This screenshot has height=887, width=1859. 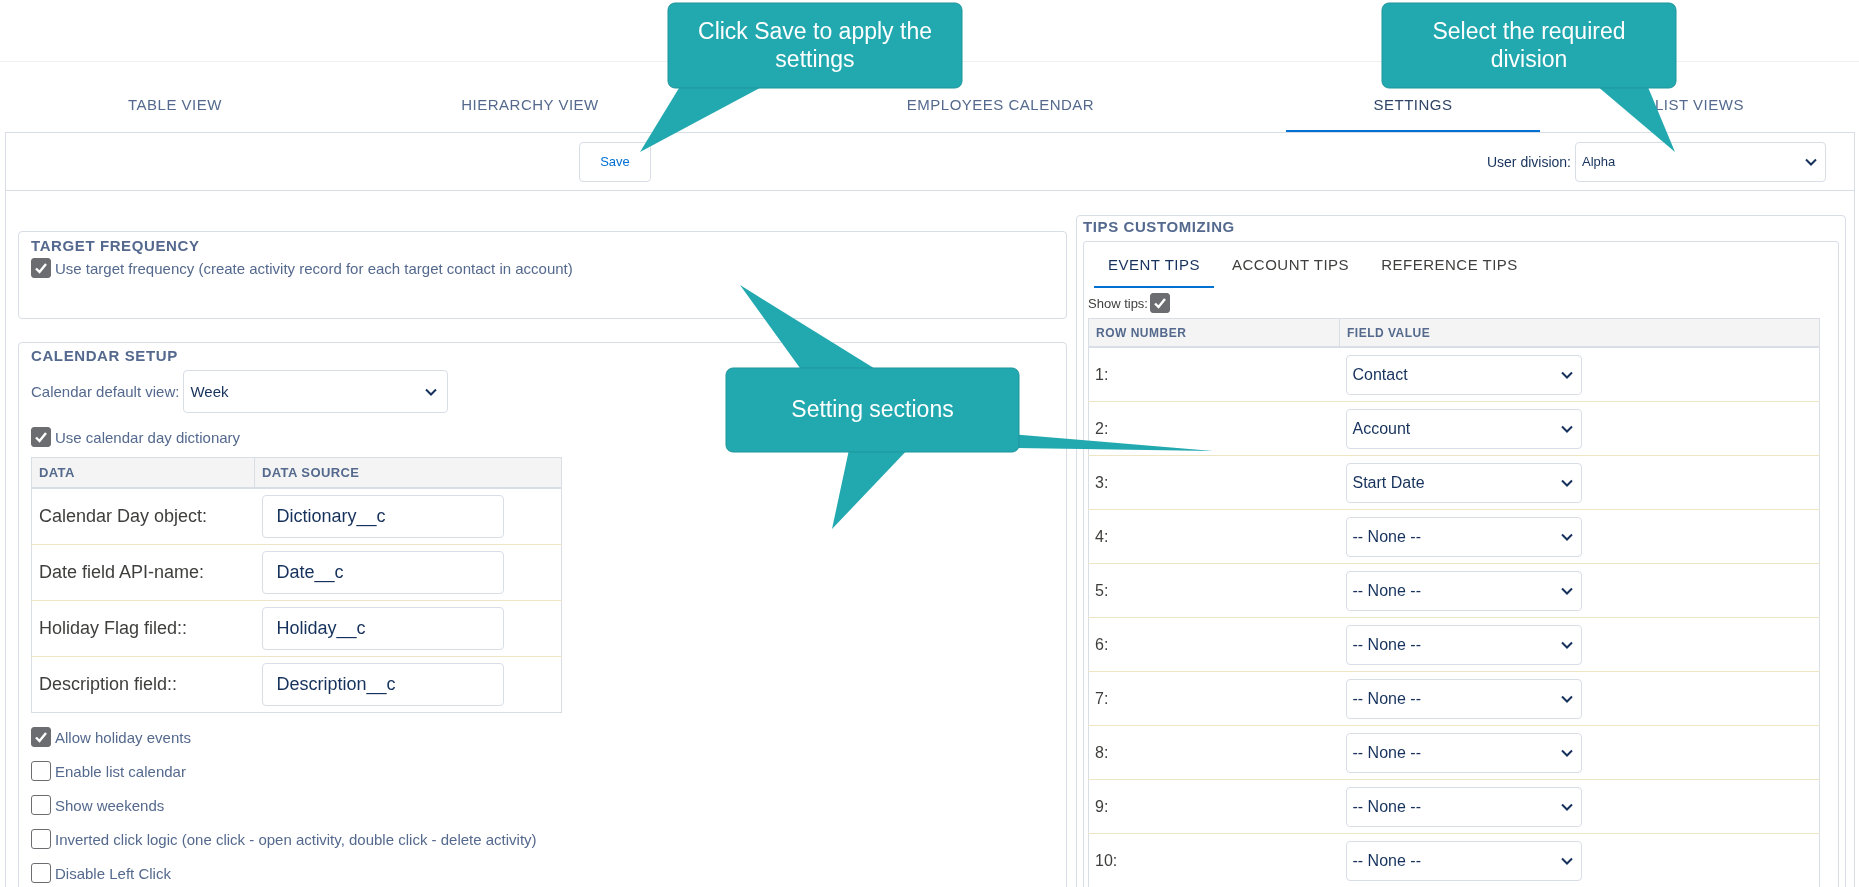 I want to click on callout-text: Select the required division, so click(x=1529, y=45).